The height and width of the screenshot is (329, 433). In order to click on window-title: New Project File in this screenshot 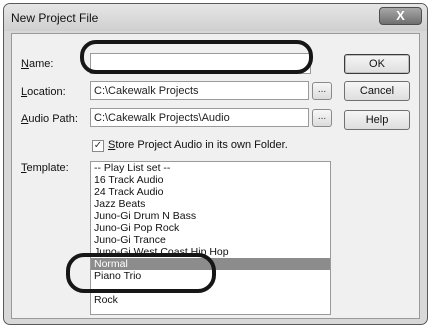, I will do `click(55, 18)`.